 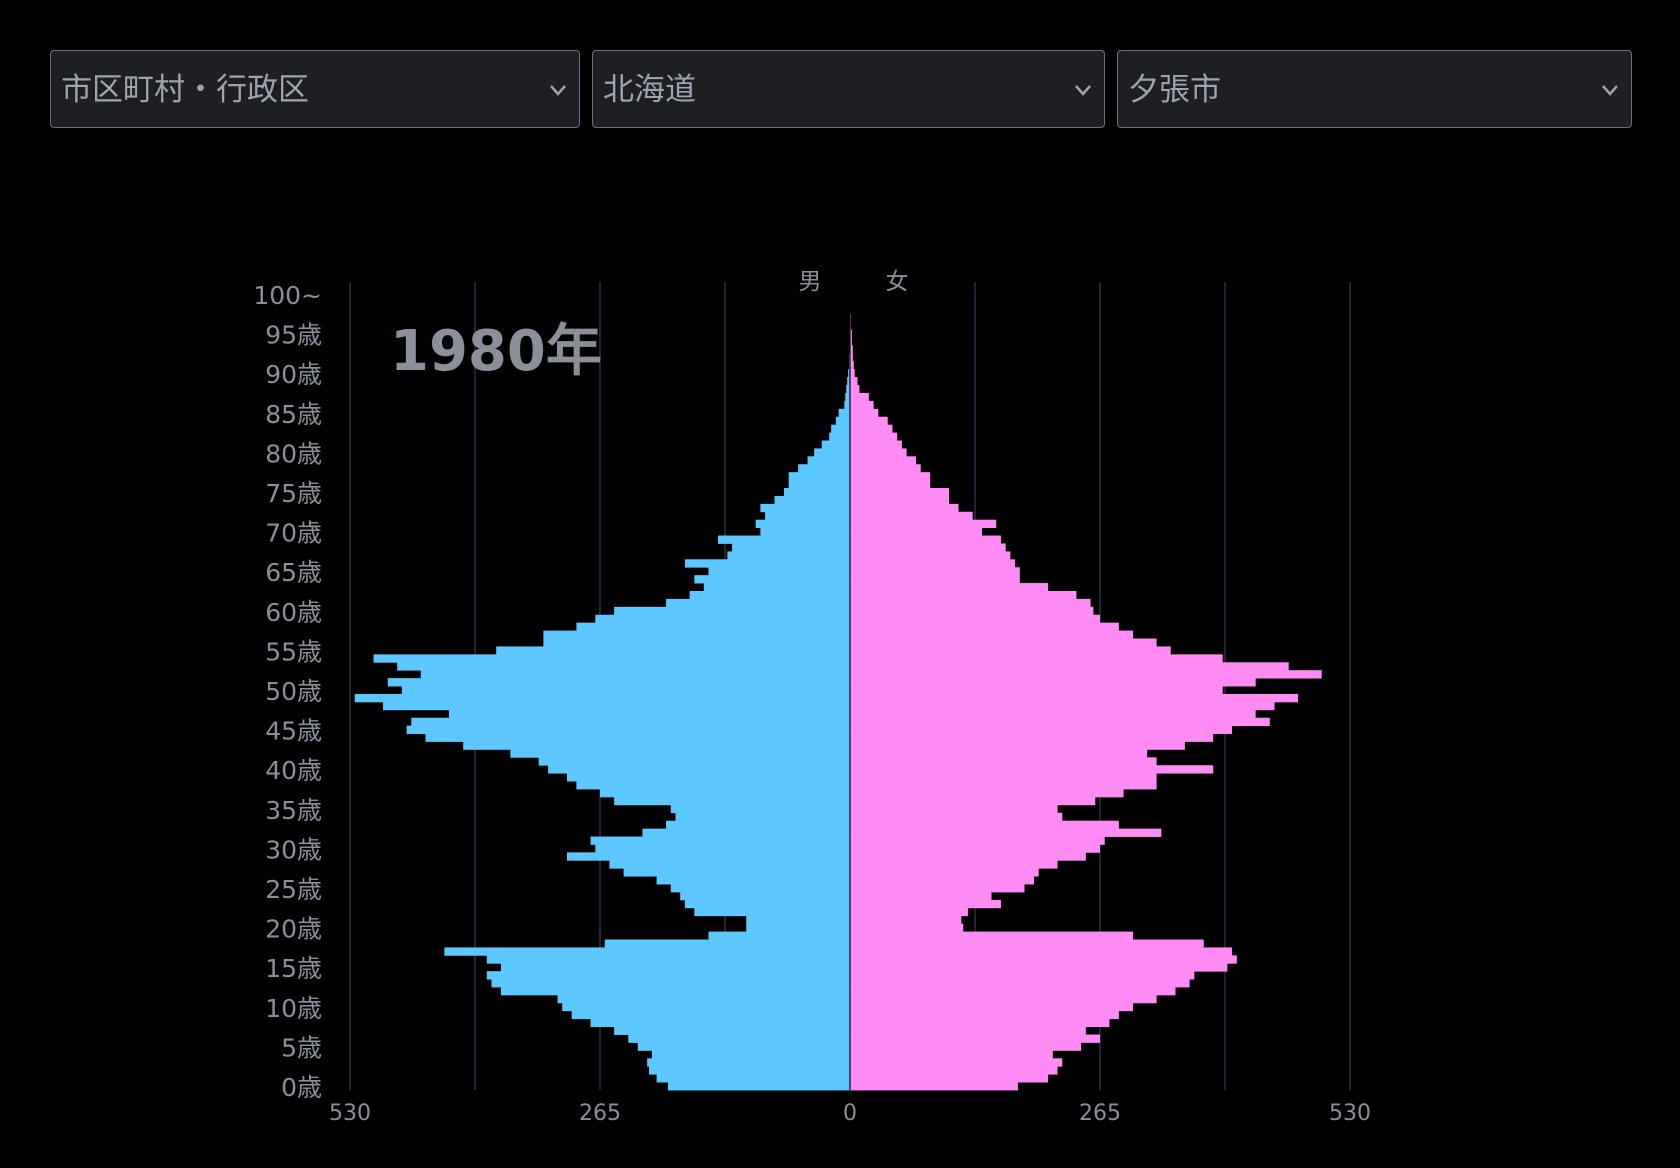 I want to click on y-tick-label: 85歳, so click(x=293, y=414).